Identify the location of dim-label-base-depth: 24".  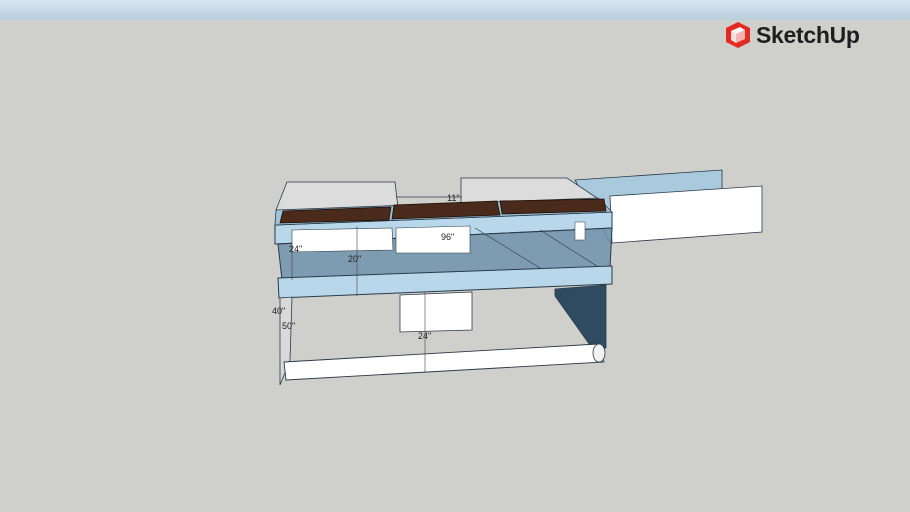
(424, 336).